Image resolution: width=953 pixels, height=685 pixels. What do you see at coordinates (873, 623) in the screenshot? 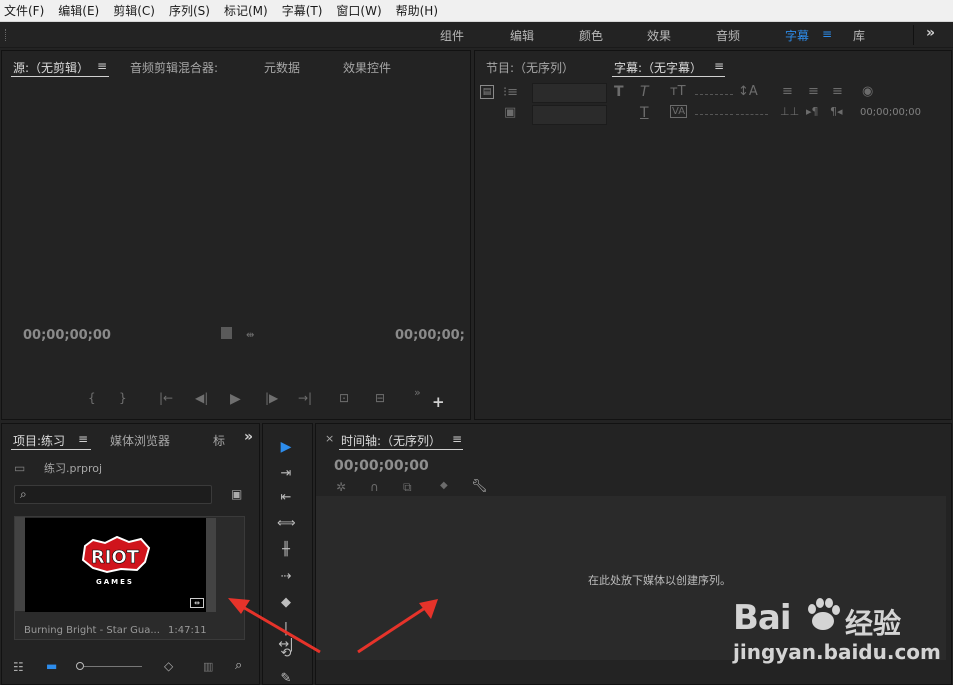
I see `watermark-brand-suffix: 经验` at bounding box center [873, 623].